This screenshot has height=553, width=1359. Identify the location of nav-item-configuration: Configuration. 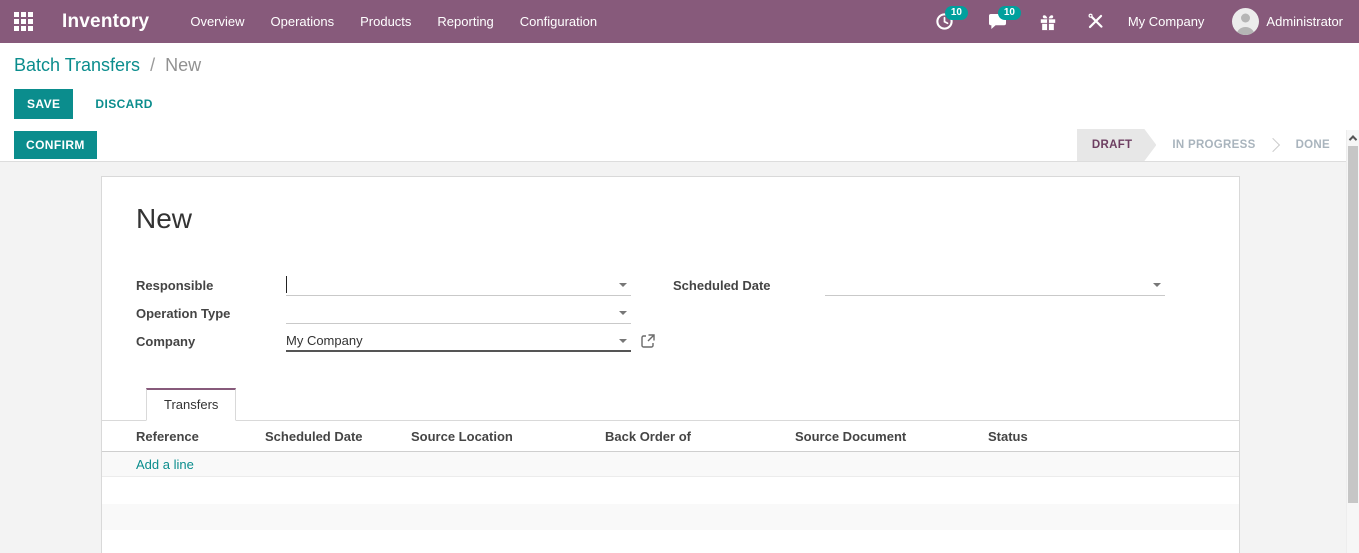
(558, 21).